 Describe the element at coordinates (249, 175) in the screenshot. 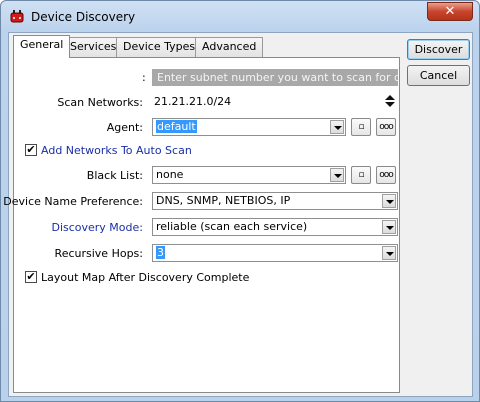

I see `black-list-select: none` at that location.